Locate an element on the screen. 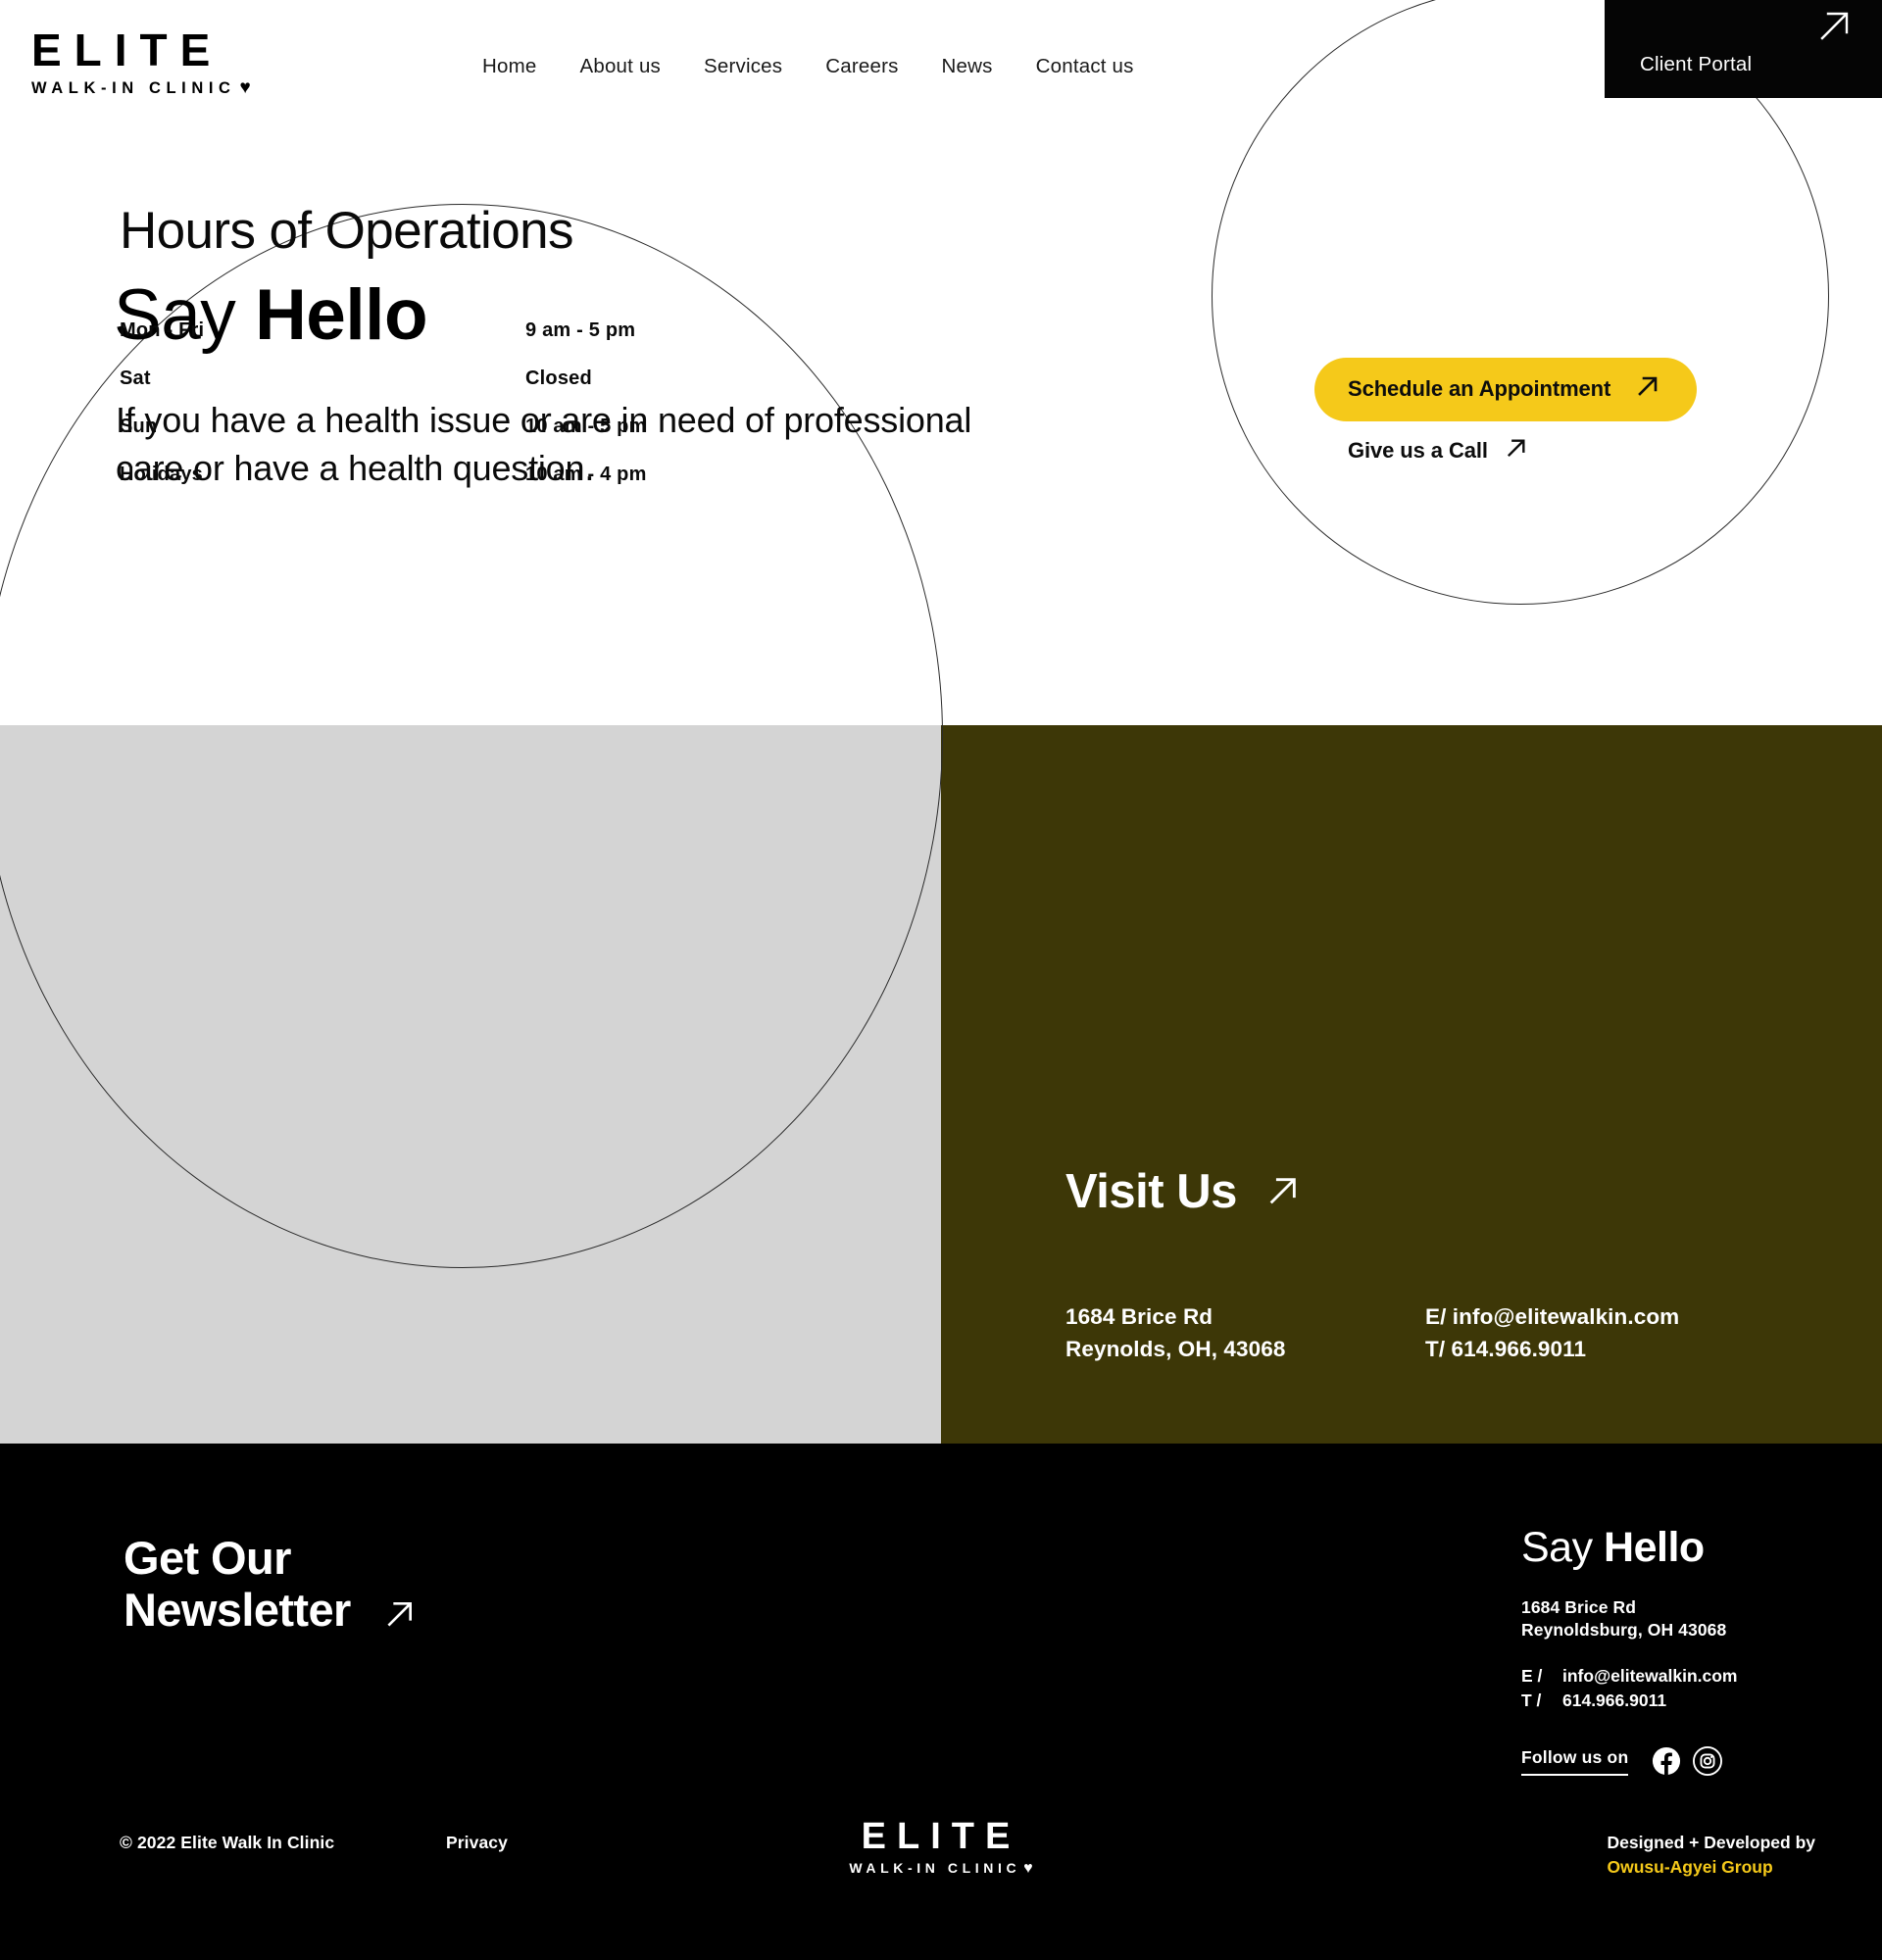 This screenshot has height=1960, width=1882. footer-phone-row: T / 614.966.9011 is located at coordinates (1668, 1701).